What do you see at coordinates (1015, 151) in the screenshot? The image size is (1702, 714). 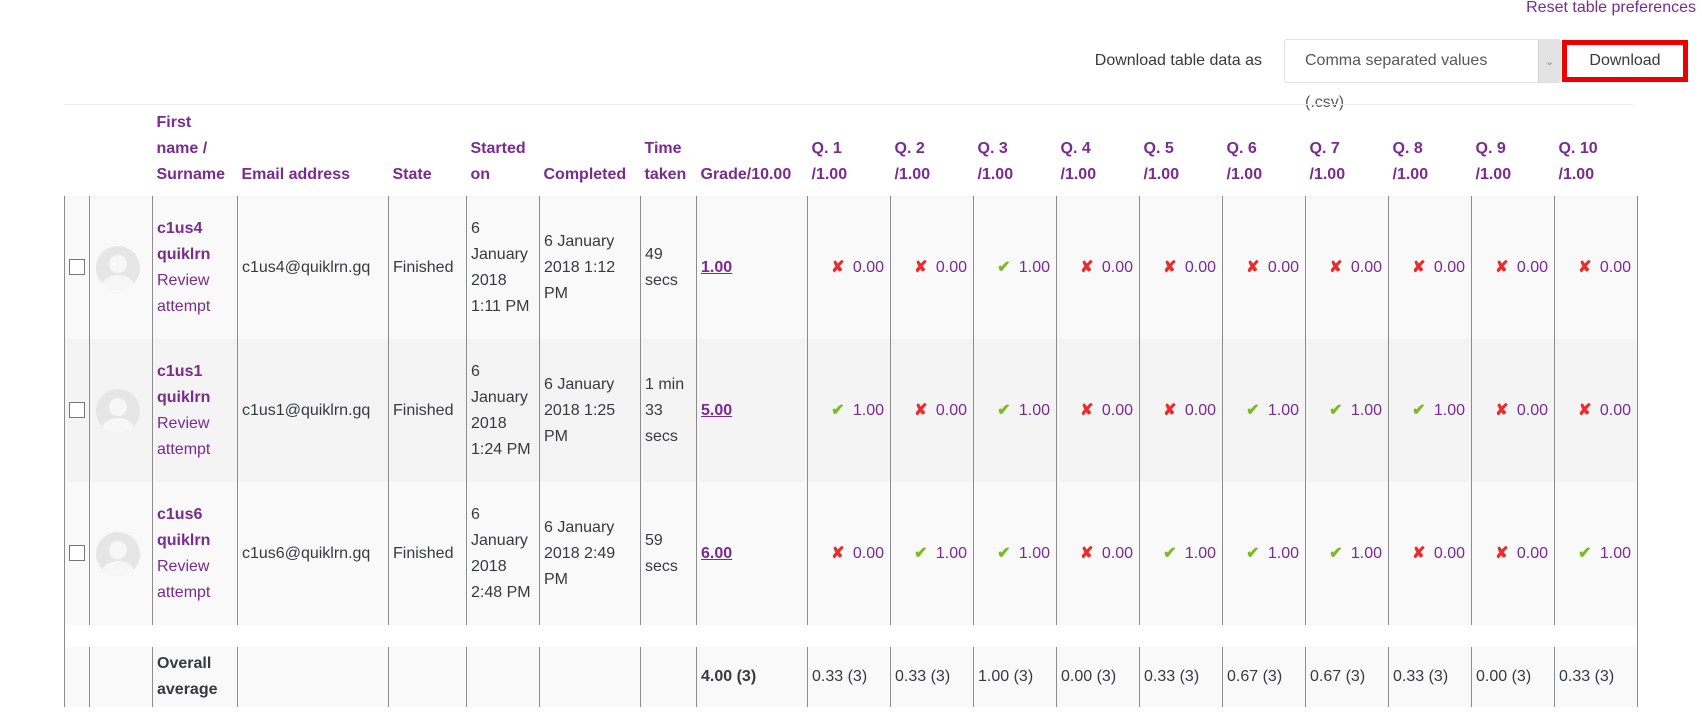 I see `header-q3: Q. 3/1.00` at bounding box center [1015, 151].